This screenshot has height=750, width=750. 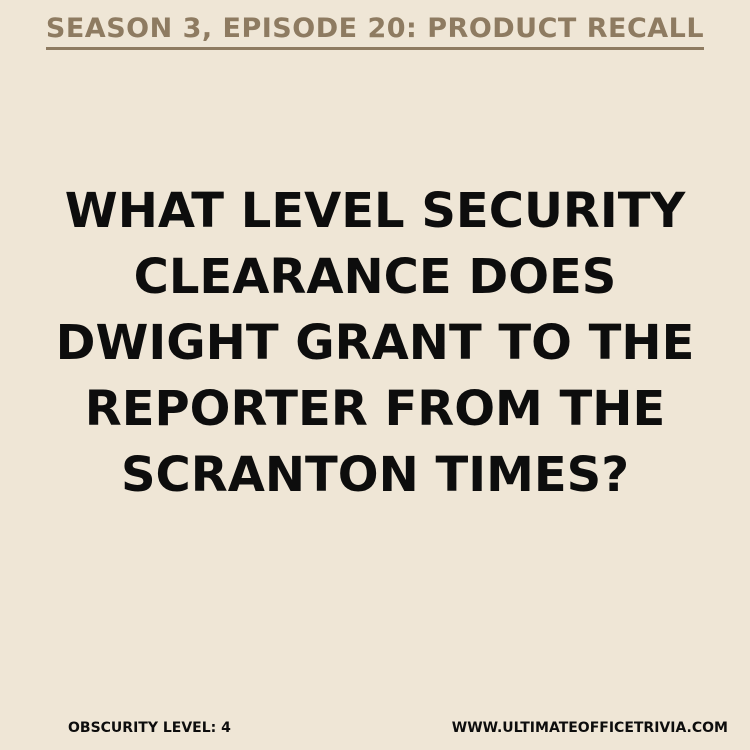 I want to click on episode-header: SEASON 3, EPISODE 20: PRODUCT RECALL, so click(x=375, y=31).